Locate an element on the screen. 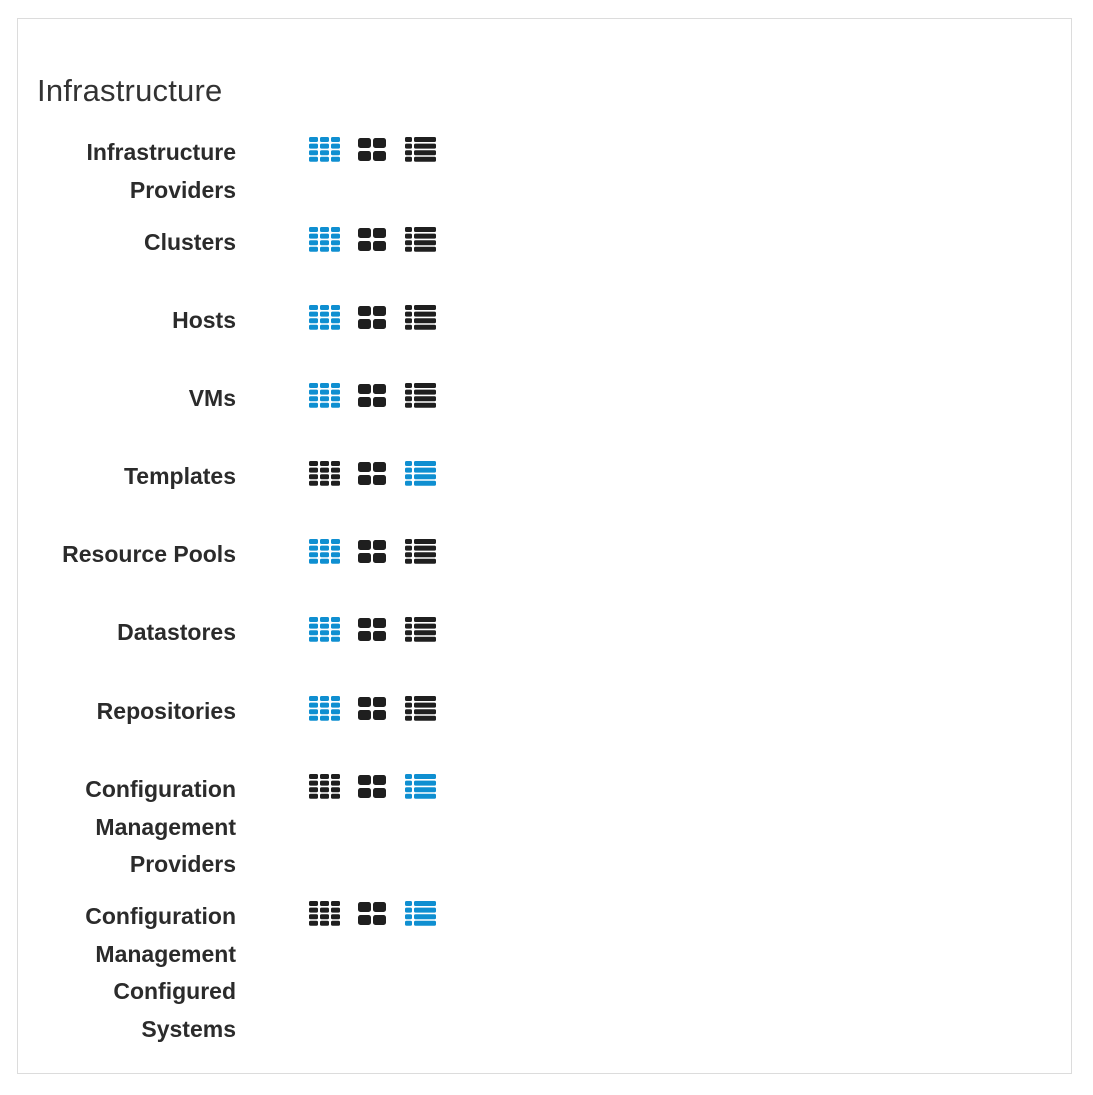 Image resolution: width=1093 pixels, height=1095 pixels. row-label: Configuration Management Providers is located at coordinates (160, 826).